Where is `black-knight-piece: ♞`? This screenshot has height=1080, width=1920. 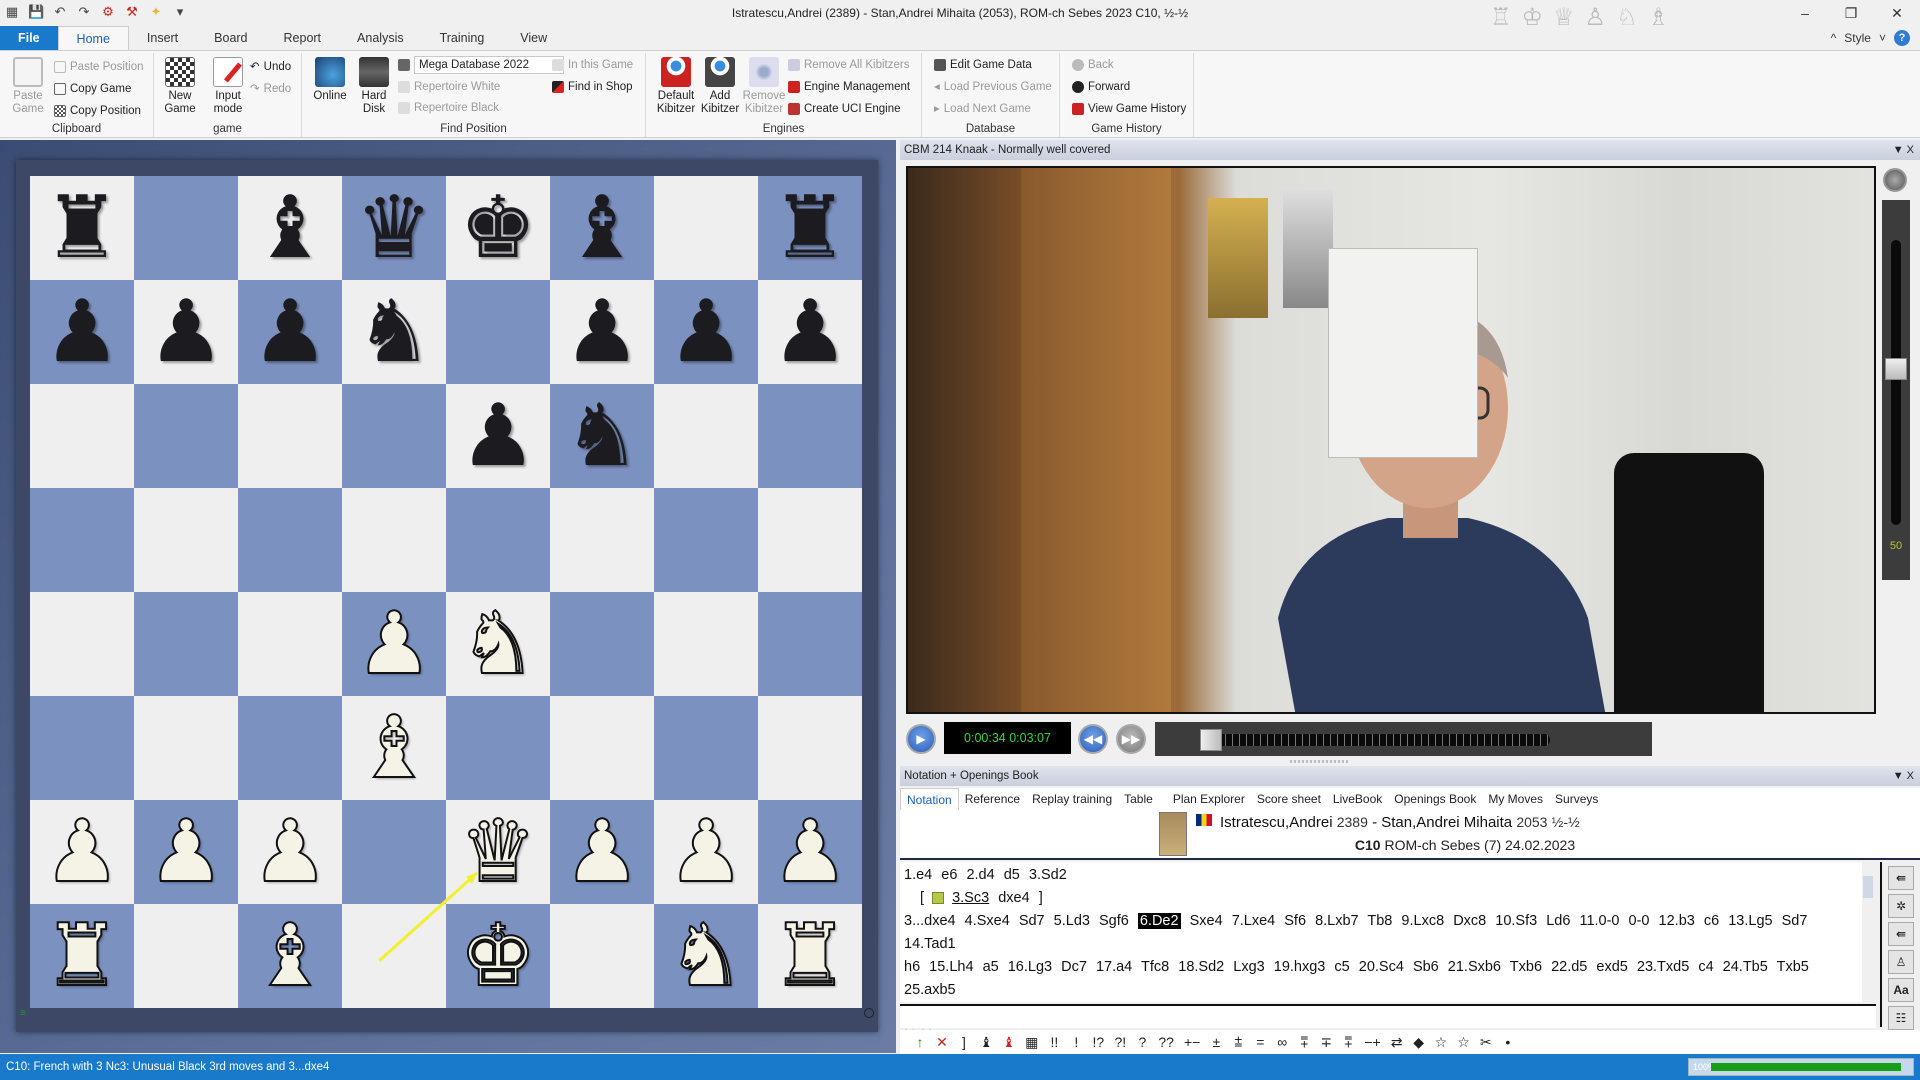 black-knight-piece: ♞ is located at coordinates (393, 332).